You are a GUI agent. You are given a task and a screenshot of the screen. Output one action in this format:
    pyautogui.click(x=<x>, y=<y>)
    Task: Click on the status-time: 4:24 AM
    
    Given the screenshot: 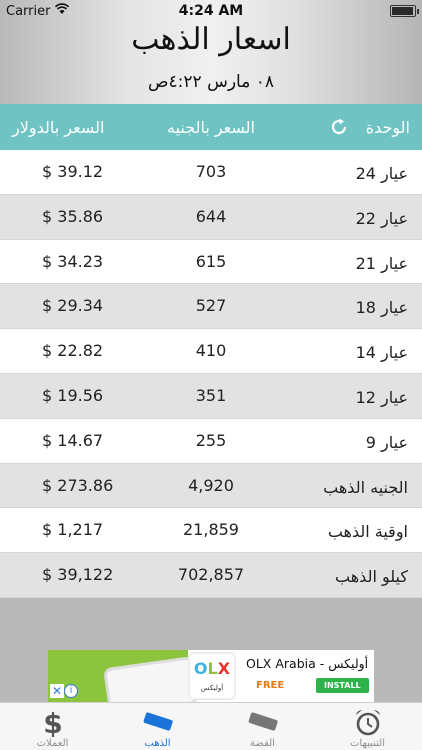 What is the action you would take?
    pyautogui.click(x=211, y=11)
    